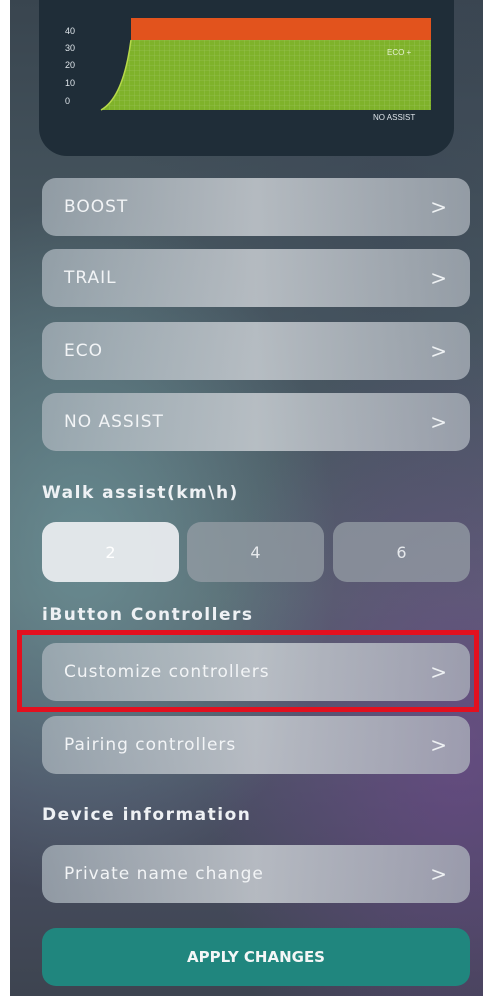 This screenshot has width=493, height=996. I want to click on y-tick-10: 10, so click(70, 83).